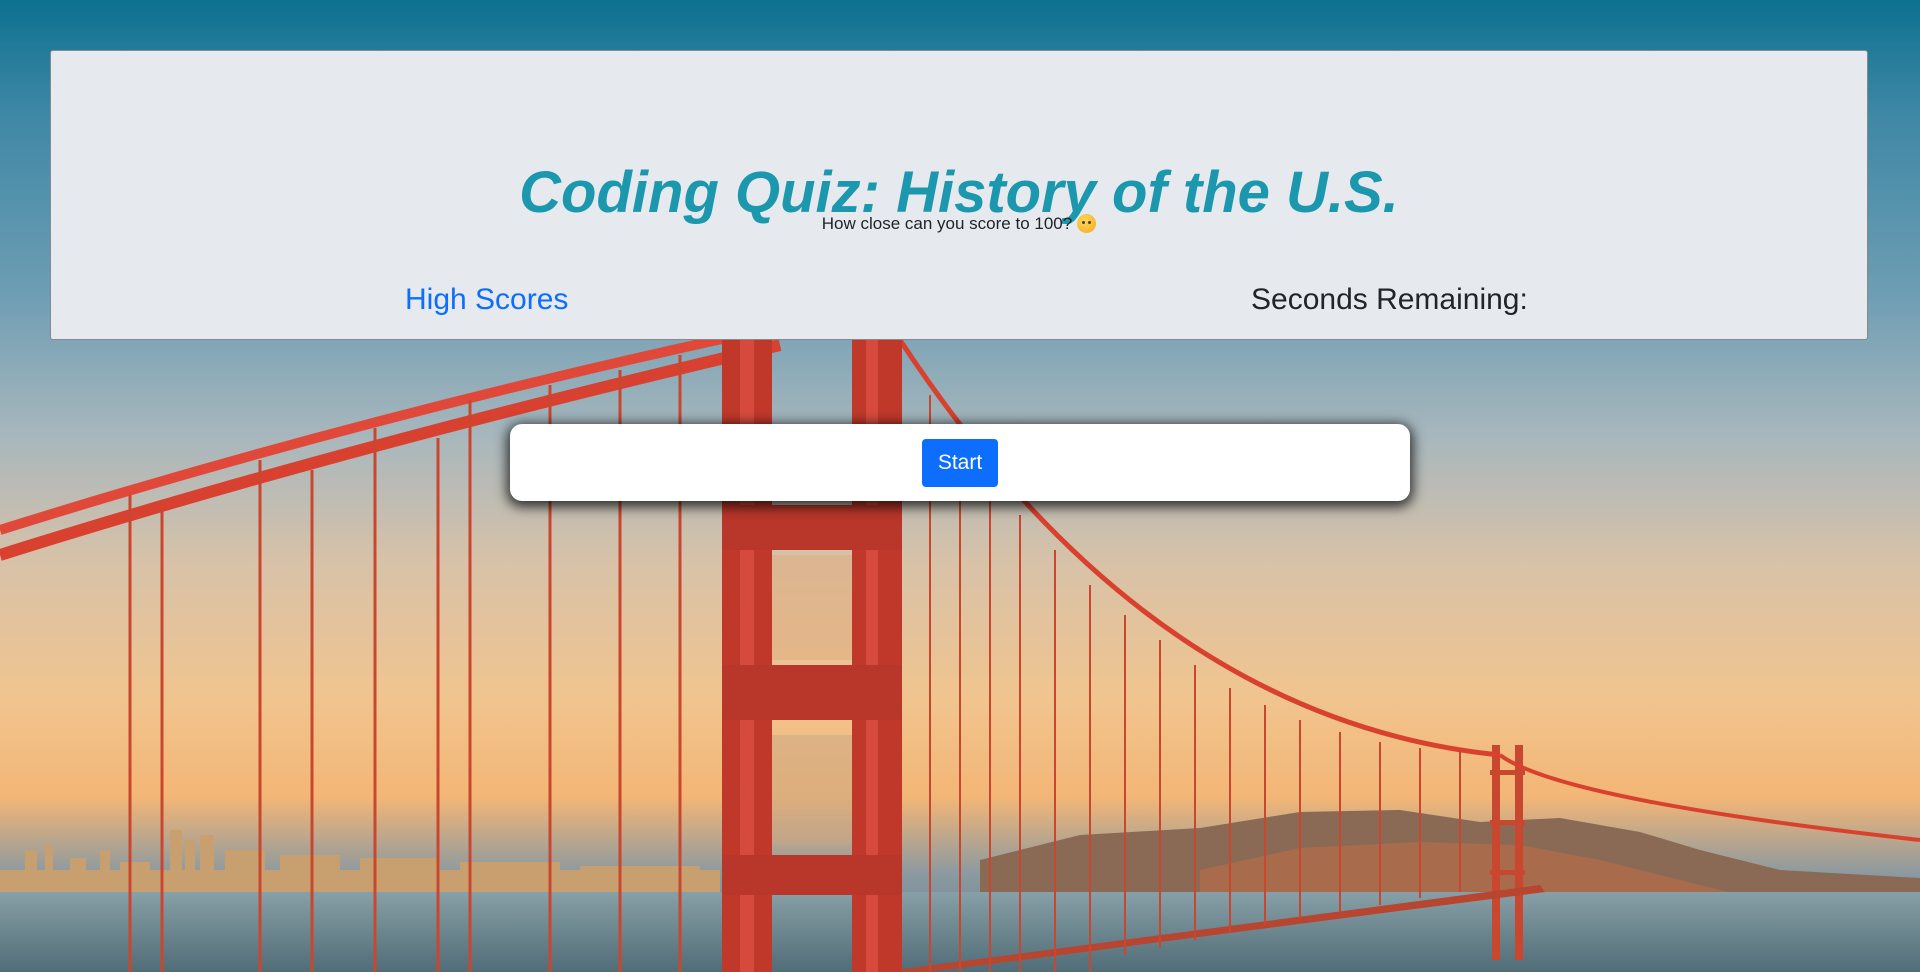 The height and width of the screenshot is (972, 1920). What do you see at coordinates (947, 223) in the screenshot?
I see `subtitle-text: How close can you score to 100?` at bounding box center [947, 223].